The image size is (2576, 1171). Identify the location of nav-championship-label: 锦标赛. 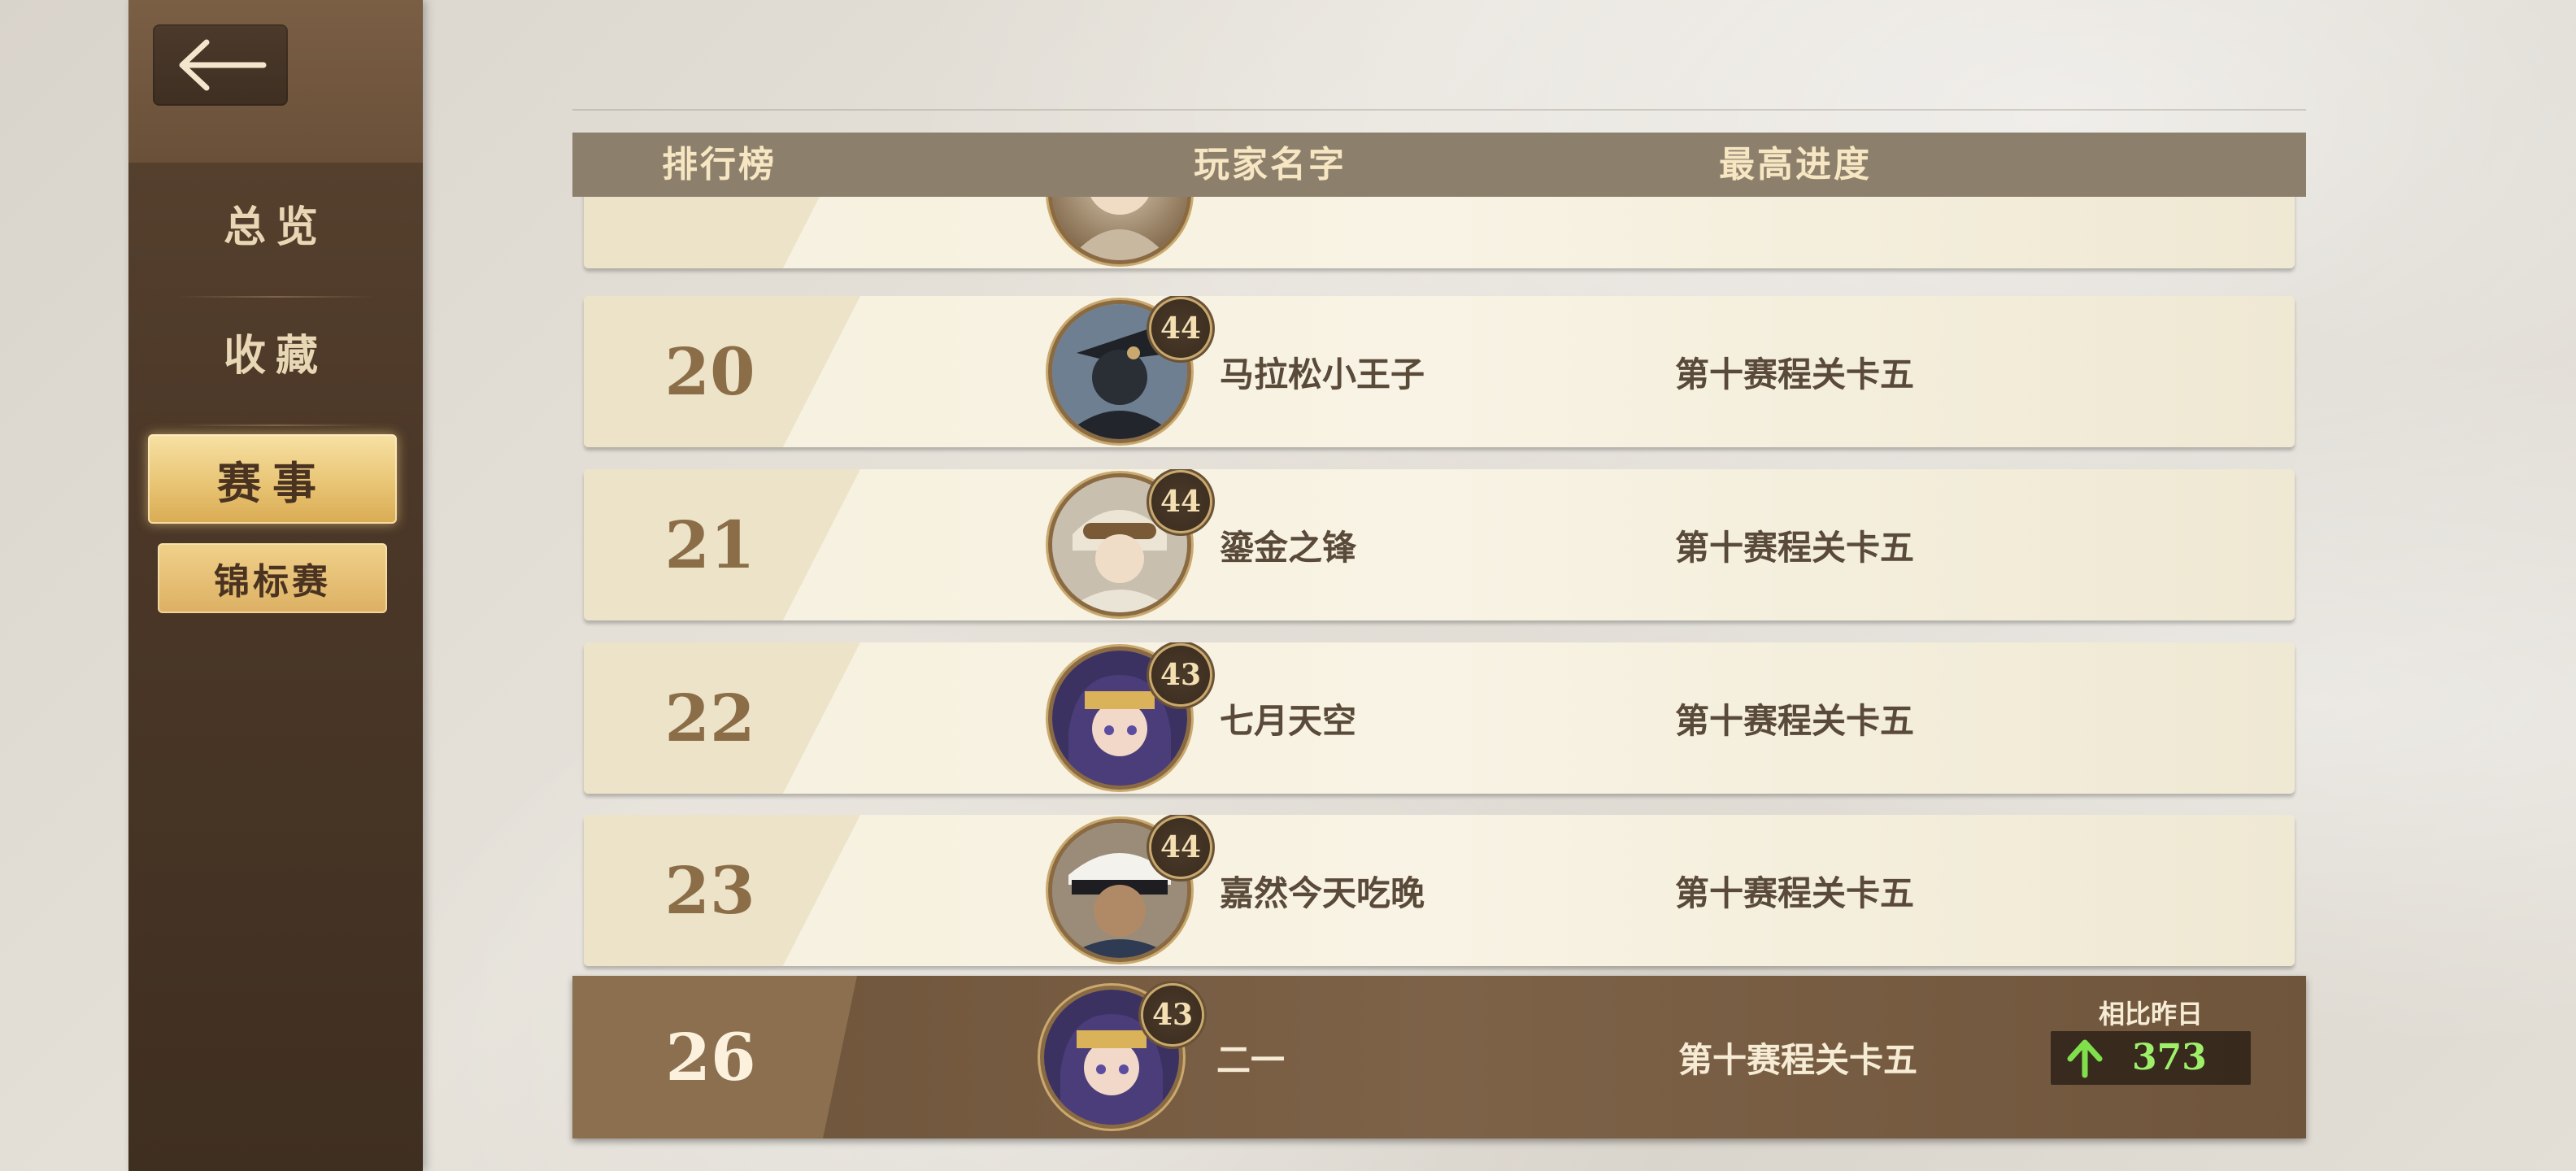
(273, 582).